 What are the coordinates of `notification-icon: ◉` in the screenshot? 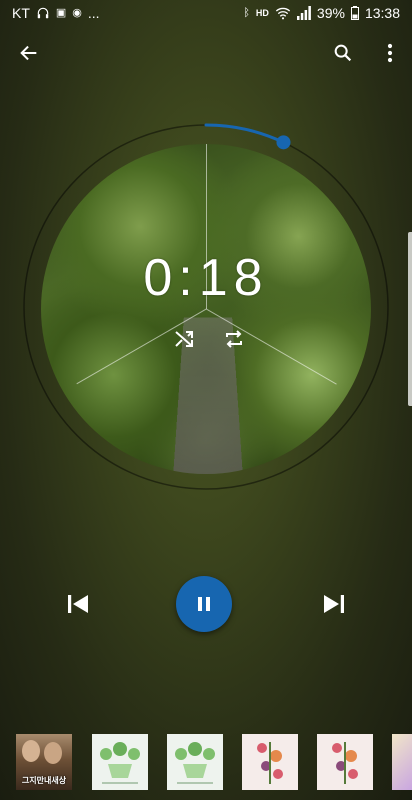 It's located at (77, 12).